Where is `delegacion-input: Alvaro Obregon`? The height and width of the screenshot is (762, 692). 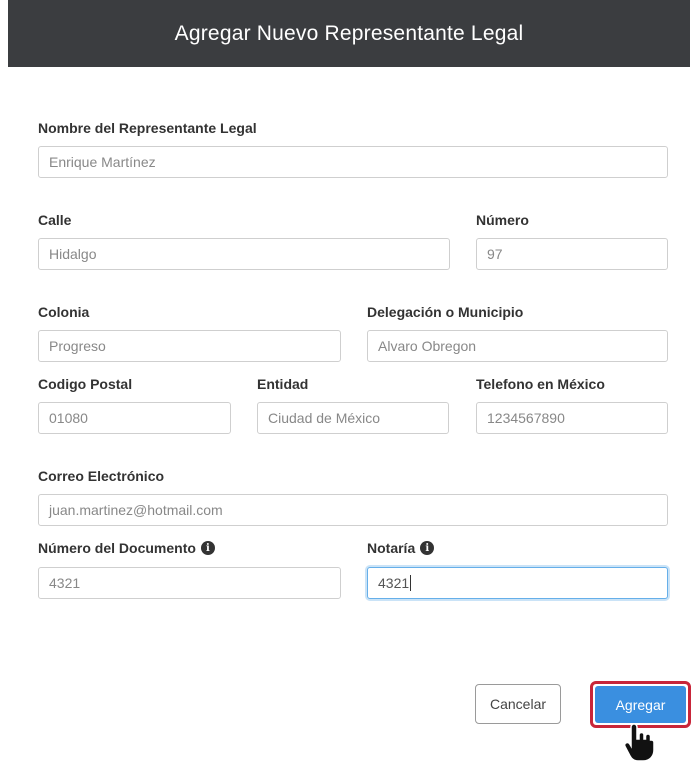 delegacion-input: Alvaro Obregon is located at coordinates (517, 346).